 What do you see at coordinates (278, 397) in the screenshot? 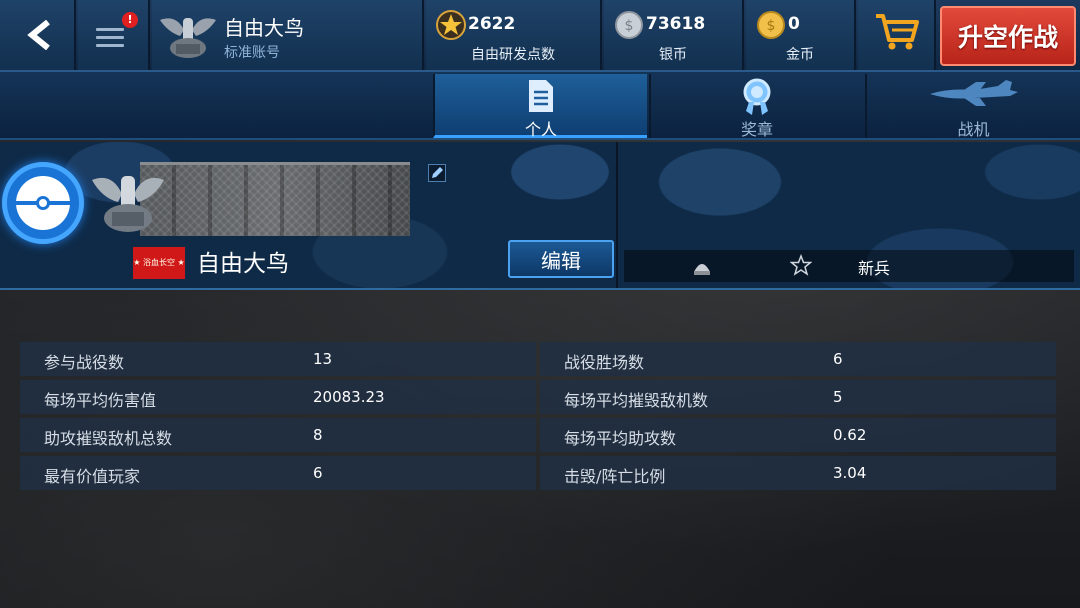
I see `stat-cell: 每场平均伤害值 20083.23` at bounding box center [278, 397].